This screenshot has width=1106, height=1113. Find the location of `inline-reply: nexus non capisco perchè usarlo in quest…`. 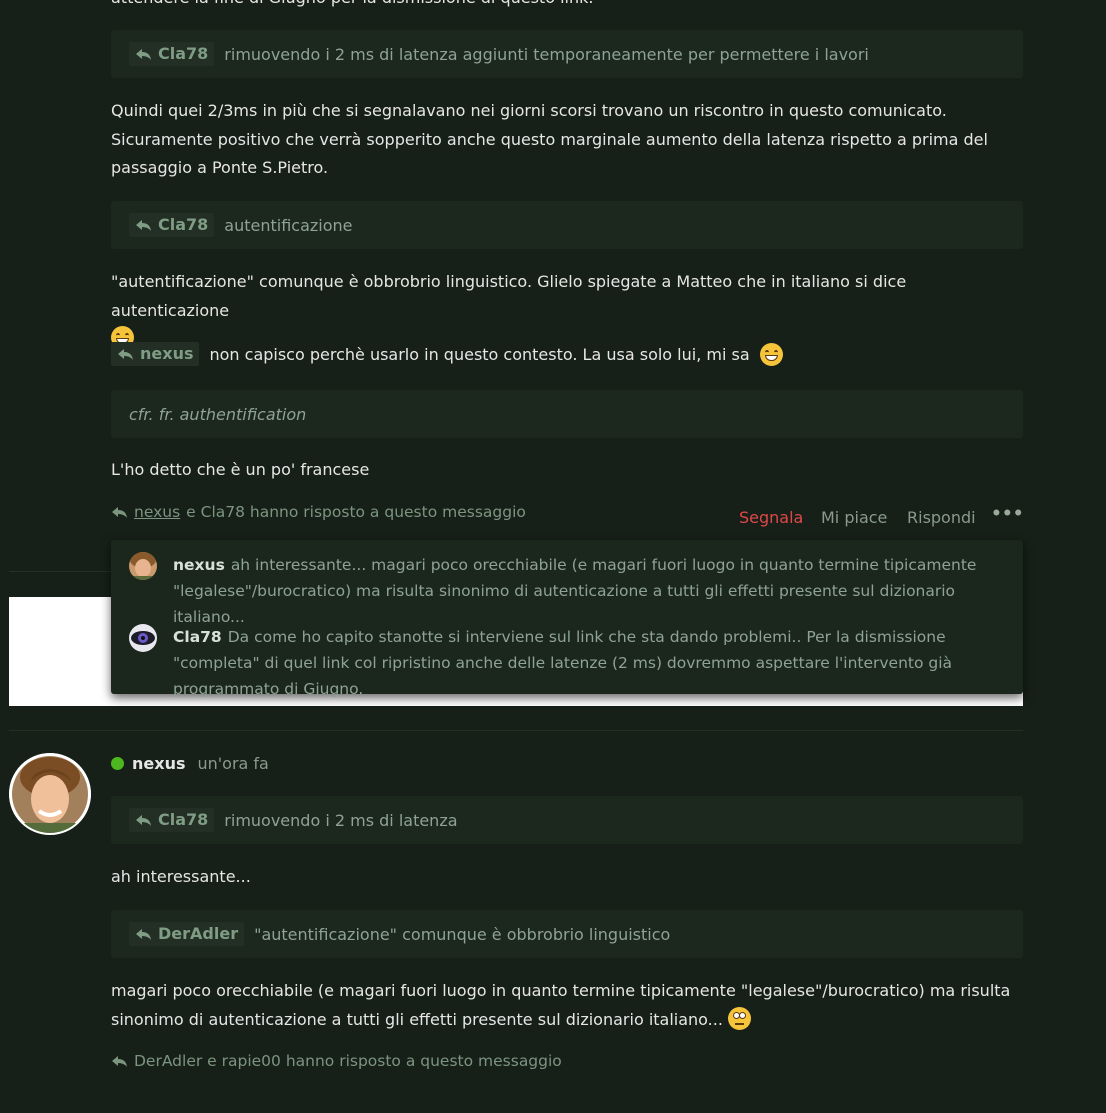

inline-reply: nexus non capisco perchè usarlo in quest… is located at coordinates (447, 354).